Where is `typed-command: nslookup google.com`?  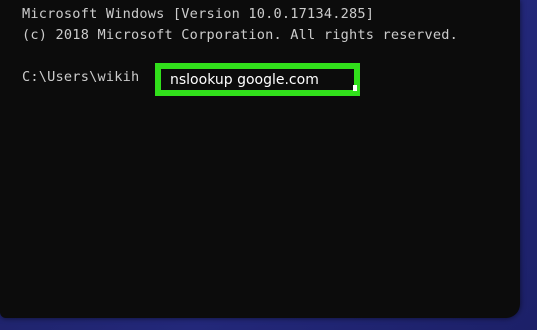
typed-command: nslookup google.com is located at coordinates (244, 80).